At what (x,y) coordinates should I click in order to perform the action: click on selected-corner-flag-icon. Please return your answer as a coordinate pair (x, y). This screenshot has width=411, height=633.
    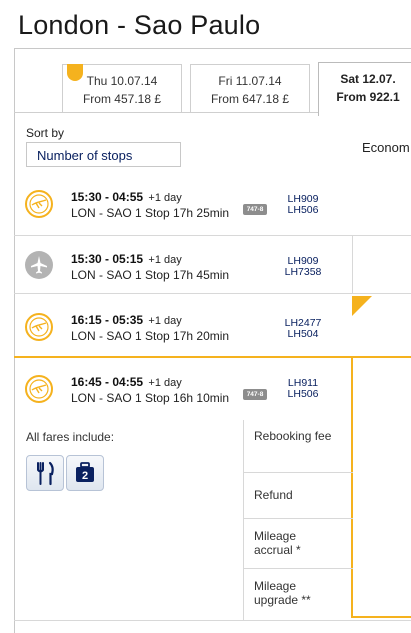
    Looking at the image, I should click on (362, 306).